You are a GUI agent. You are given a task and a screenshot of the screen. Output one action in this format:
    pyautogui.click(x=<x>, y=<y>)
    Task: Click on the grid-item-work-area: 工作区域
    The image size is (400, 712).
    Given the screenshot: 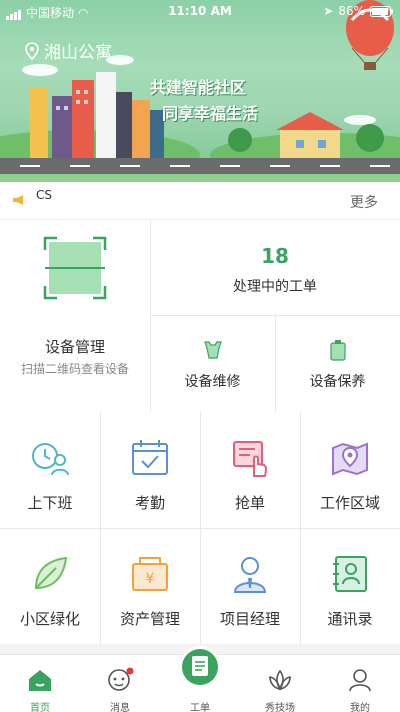 What is the action you would take?
    pyautogui.click(x=350, y=470)
    